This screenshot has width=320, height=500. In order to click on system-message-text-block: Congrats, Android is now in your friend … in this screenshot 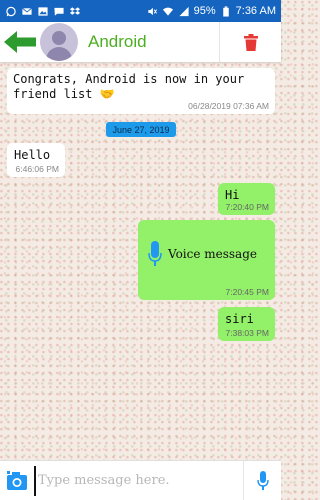, I will do `click(141, 87)`.